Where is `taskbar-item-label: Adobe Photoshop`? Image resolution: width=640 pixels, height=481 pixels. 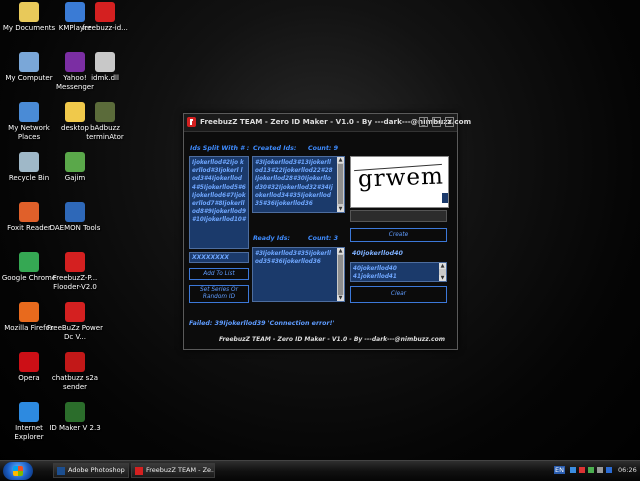 taskbar-item-label: Adobe Photoshop is located at coordinates (96, 470).